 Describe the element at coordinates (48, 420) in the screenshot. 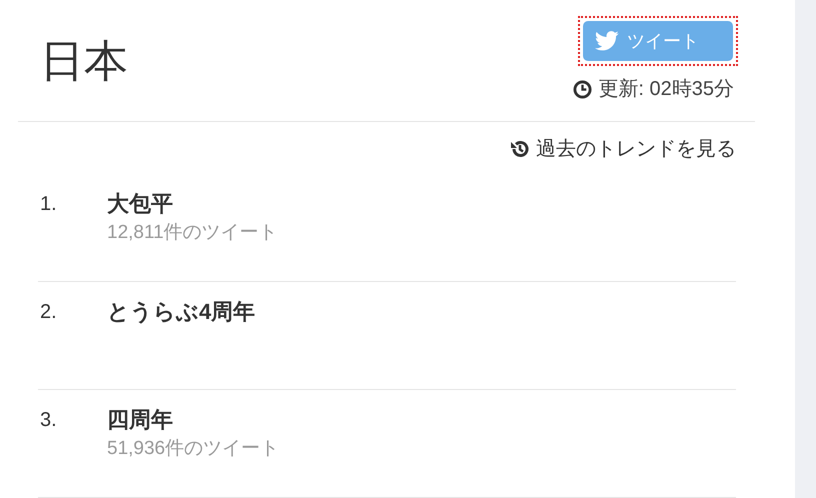

I see `rank-number: 3.` at that location.